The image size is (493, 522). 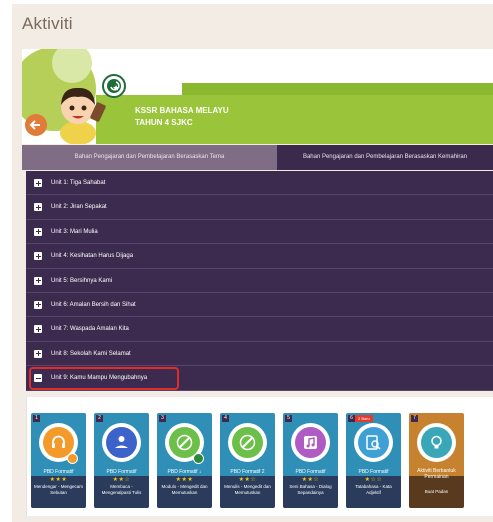 I want to click on card-title: Menulis - Mengedit dan Memutuskan, so click(x=247, y=489).